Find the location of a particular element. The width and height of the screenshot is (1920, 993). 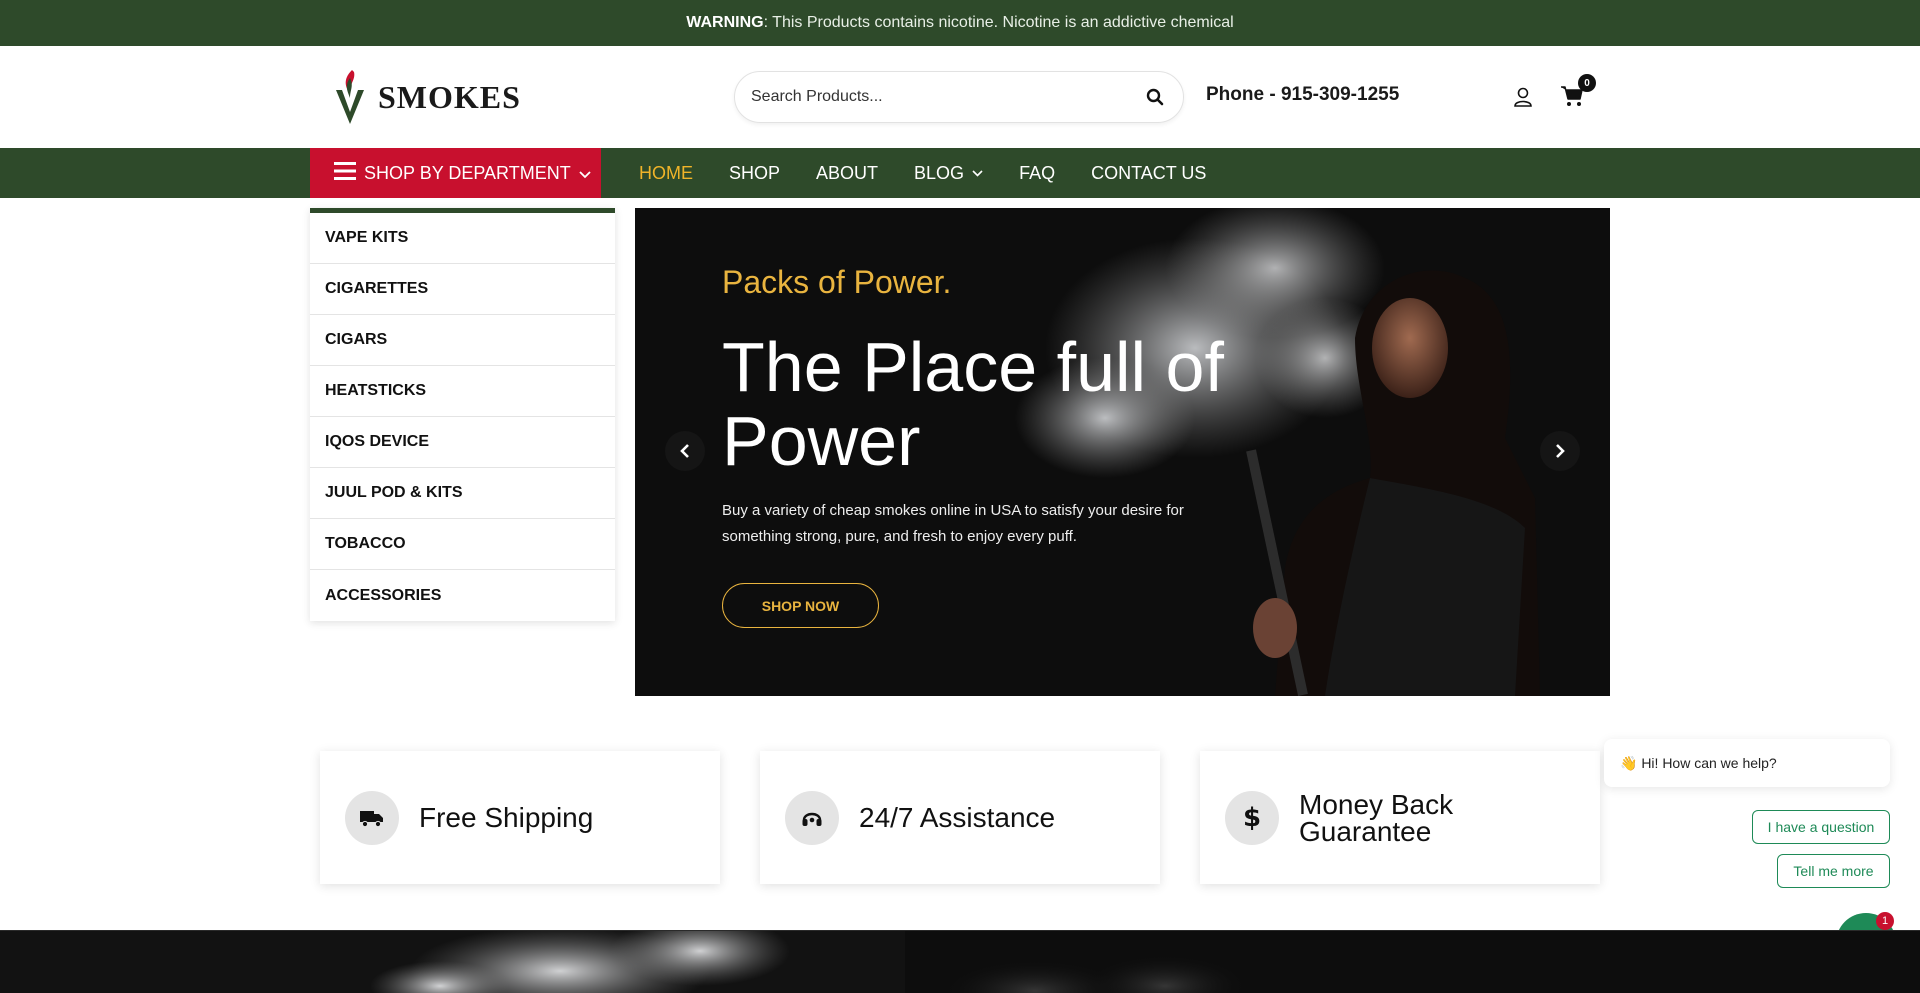

department-item-vape-kits: VAPE KITS is located at coordinates (462, 238).